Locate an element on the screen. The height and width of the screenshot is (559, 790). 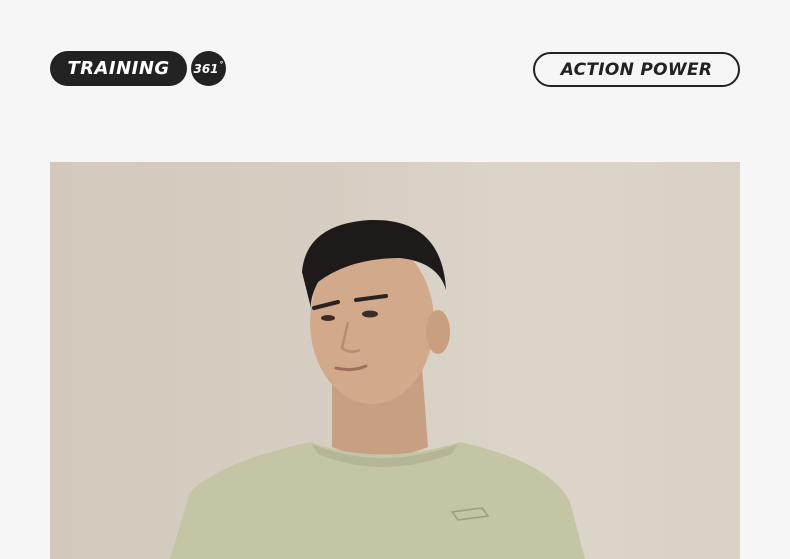
action-power-badge: ACTION POWER is located at coordinates (636, 69).